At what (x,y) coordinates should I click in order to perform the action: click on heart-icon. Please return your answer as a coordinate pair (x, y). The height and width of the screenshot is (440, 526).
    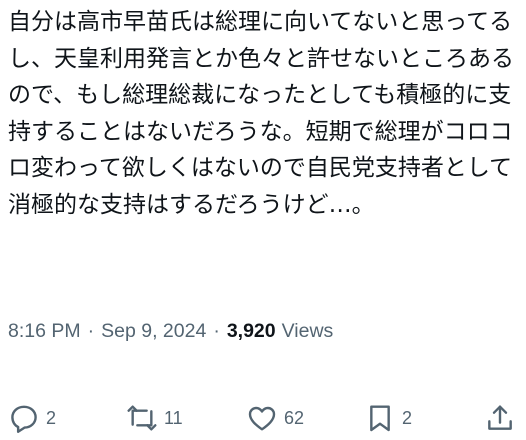
    Looking at the image, I should click on (262, 418).